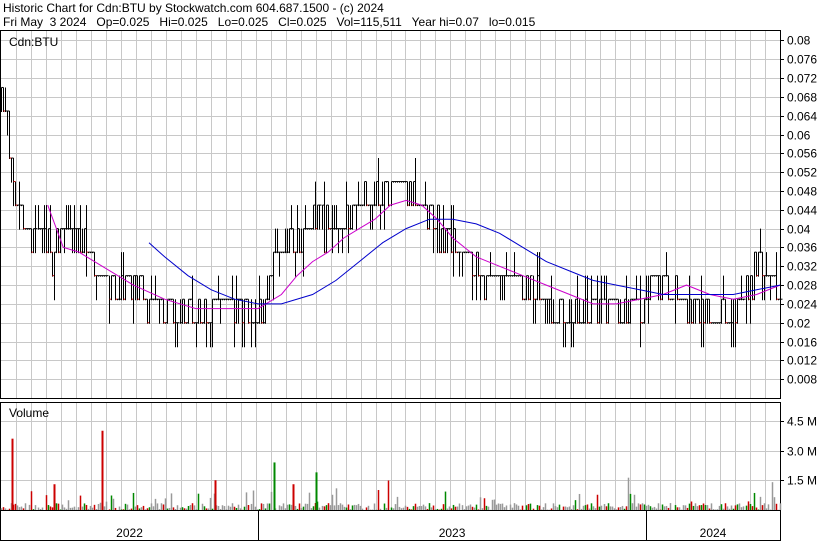 This screenshot has width=830, height=543. I want to click on x-axis-year-labels: 2022 2023 2024, so click(421, 526).